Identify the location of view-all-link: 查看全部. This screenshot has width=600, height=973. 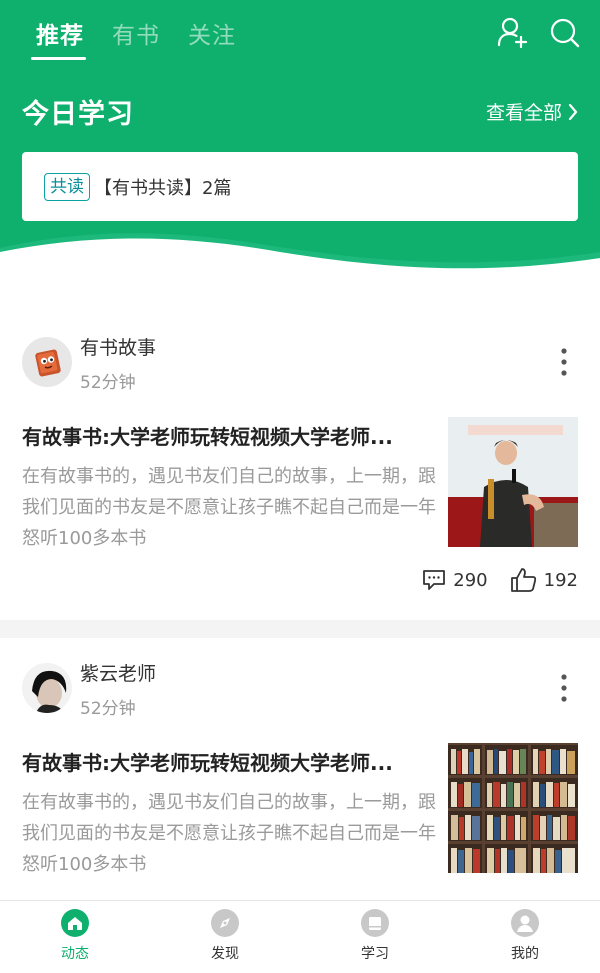
(532, 111).